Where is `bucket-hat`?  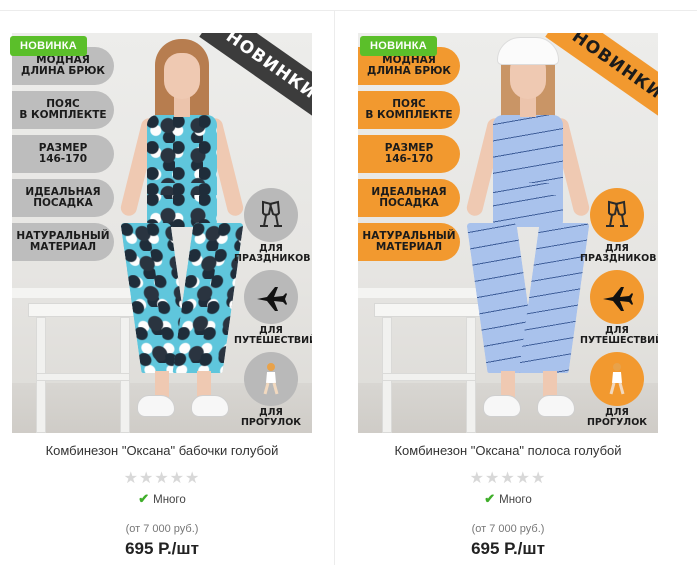 bucket-hat is located at coordinates (528, 51).